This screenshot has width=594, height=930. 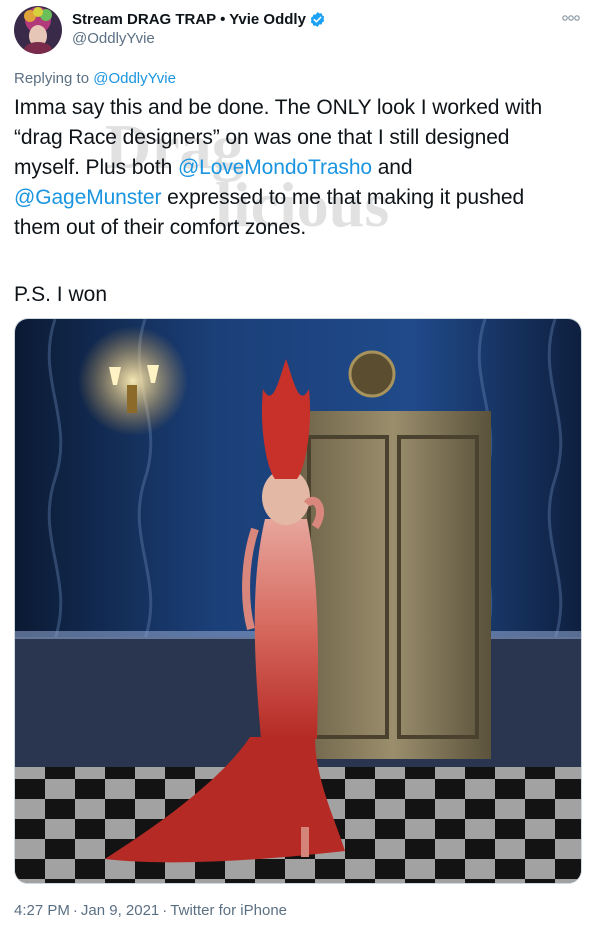 I want to click on verified-badge-icon, so click(x=317, y=19).